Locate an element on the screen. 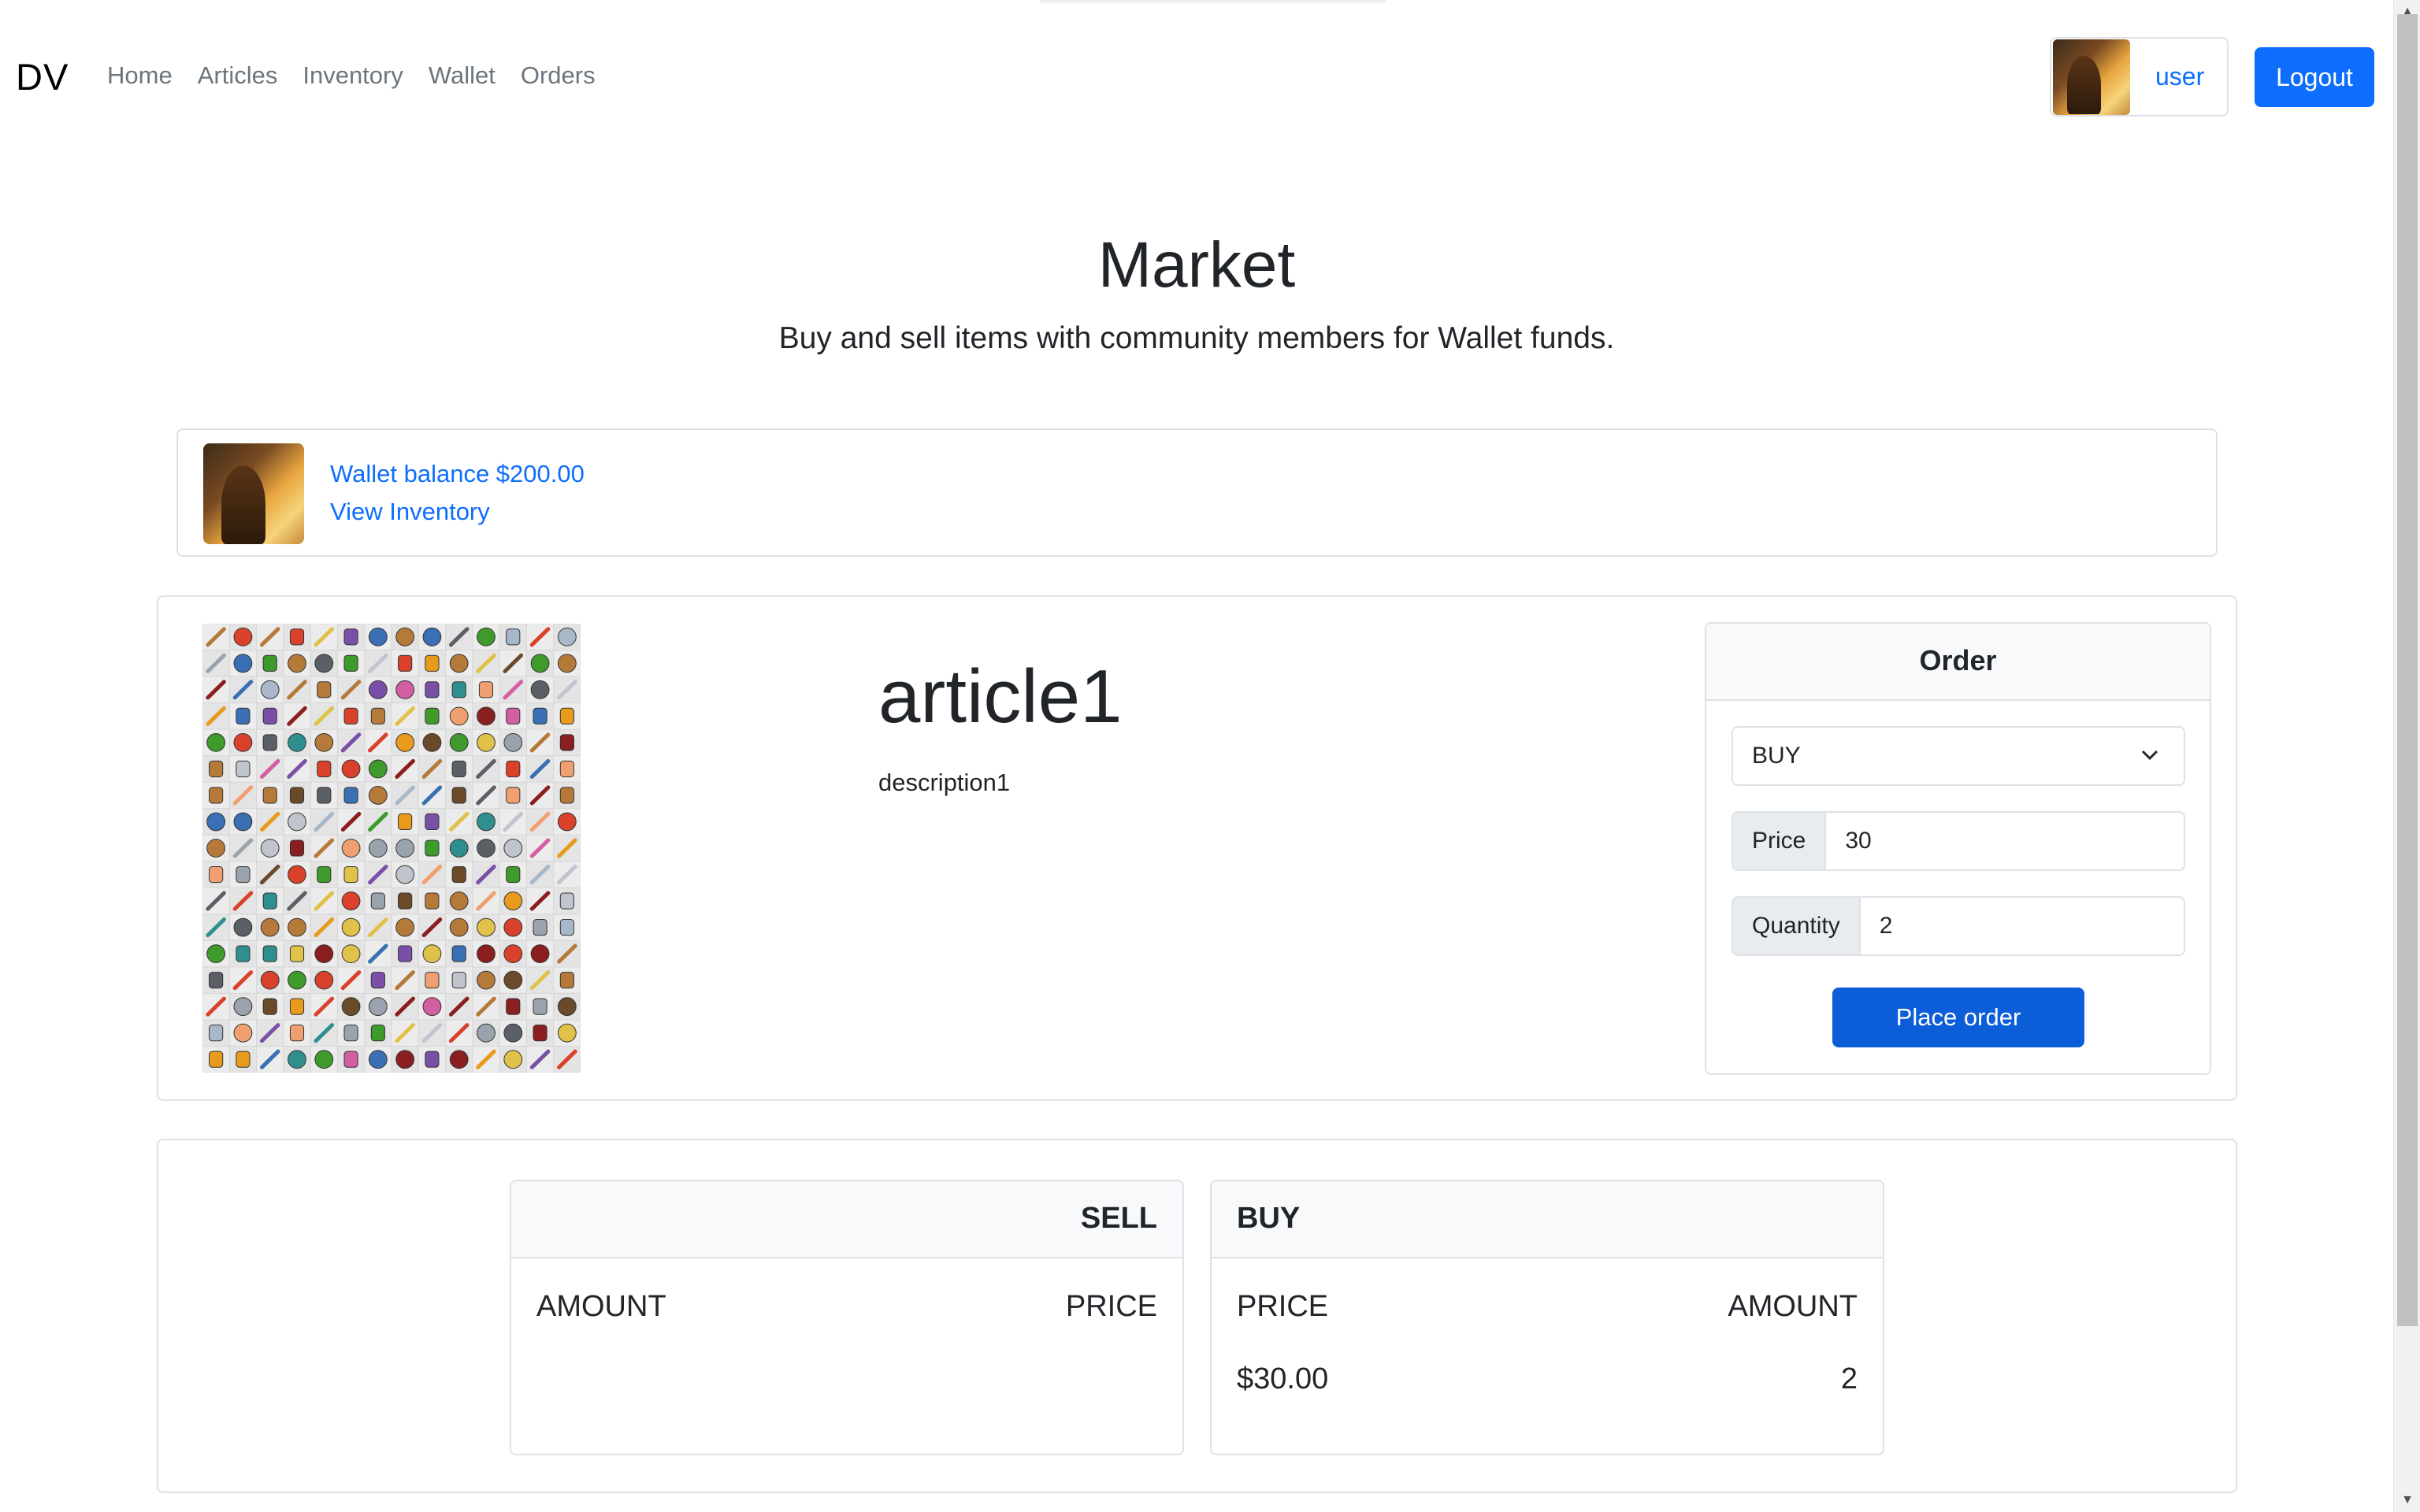  user-menu: user is located at coordinates (2139, 77).